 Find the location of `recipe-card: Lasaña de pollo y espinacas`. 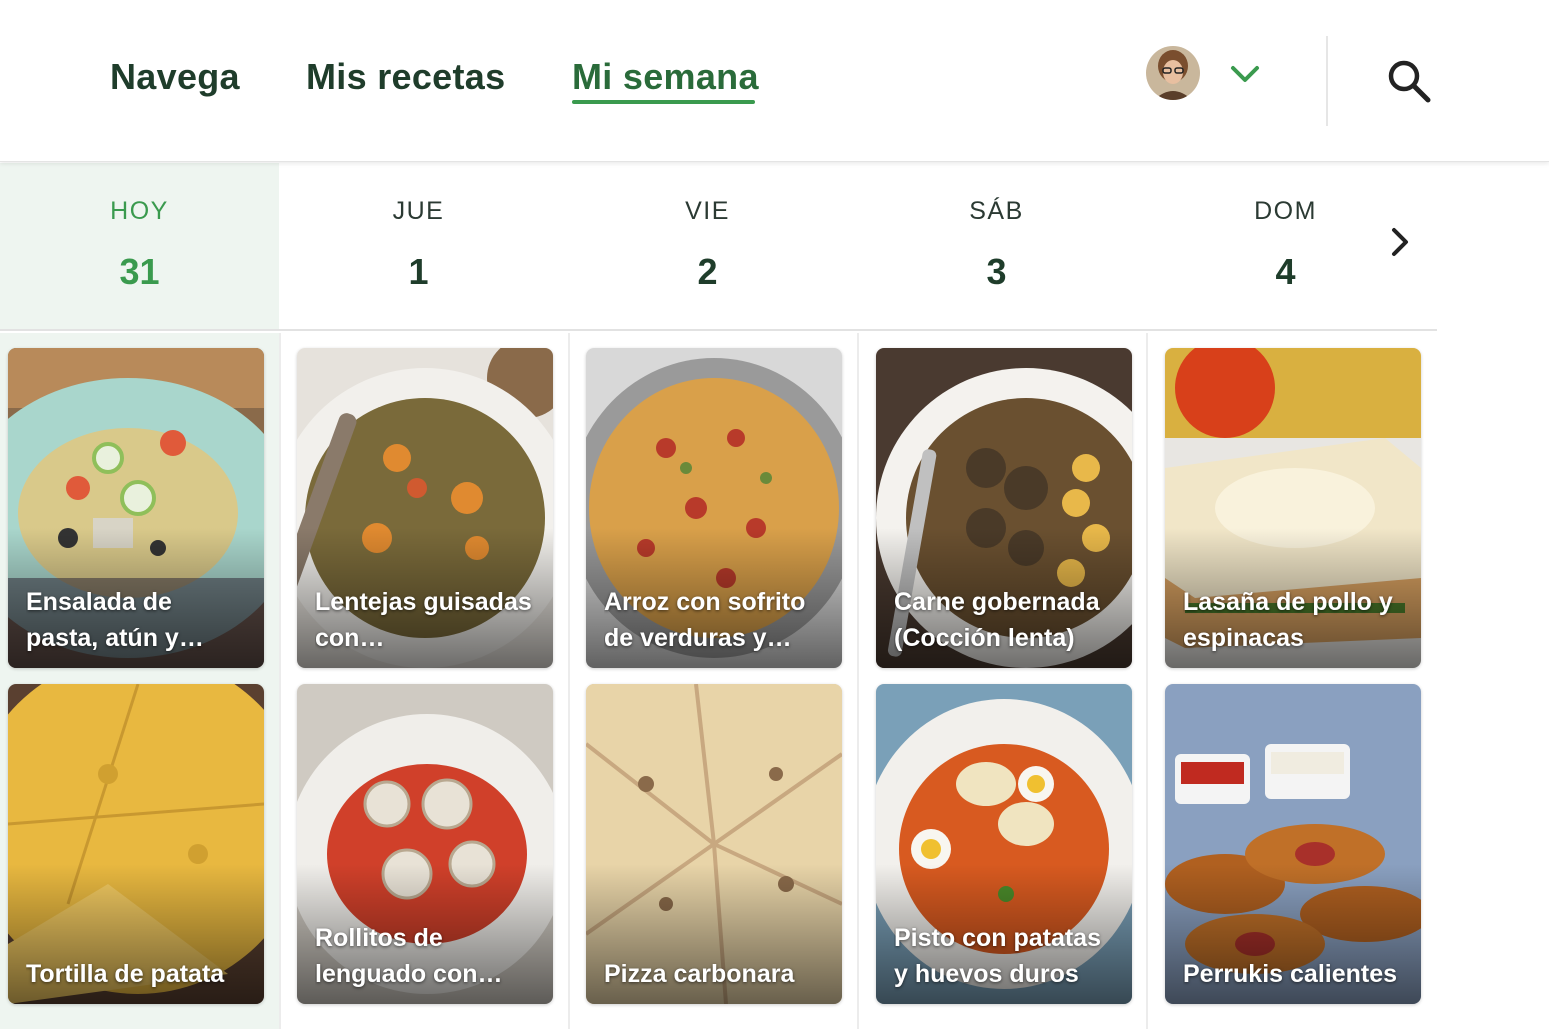

recipe-card: Lasaña de pollo y espinacas is located at coordinates (1293, 508).